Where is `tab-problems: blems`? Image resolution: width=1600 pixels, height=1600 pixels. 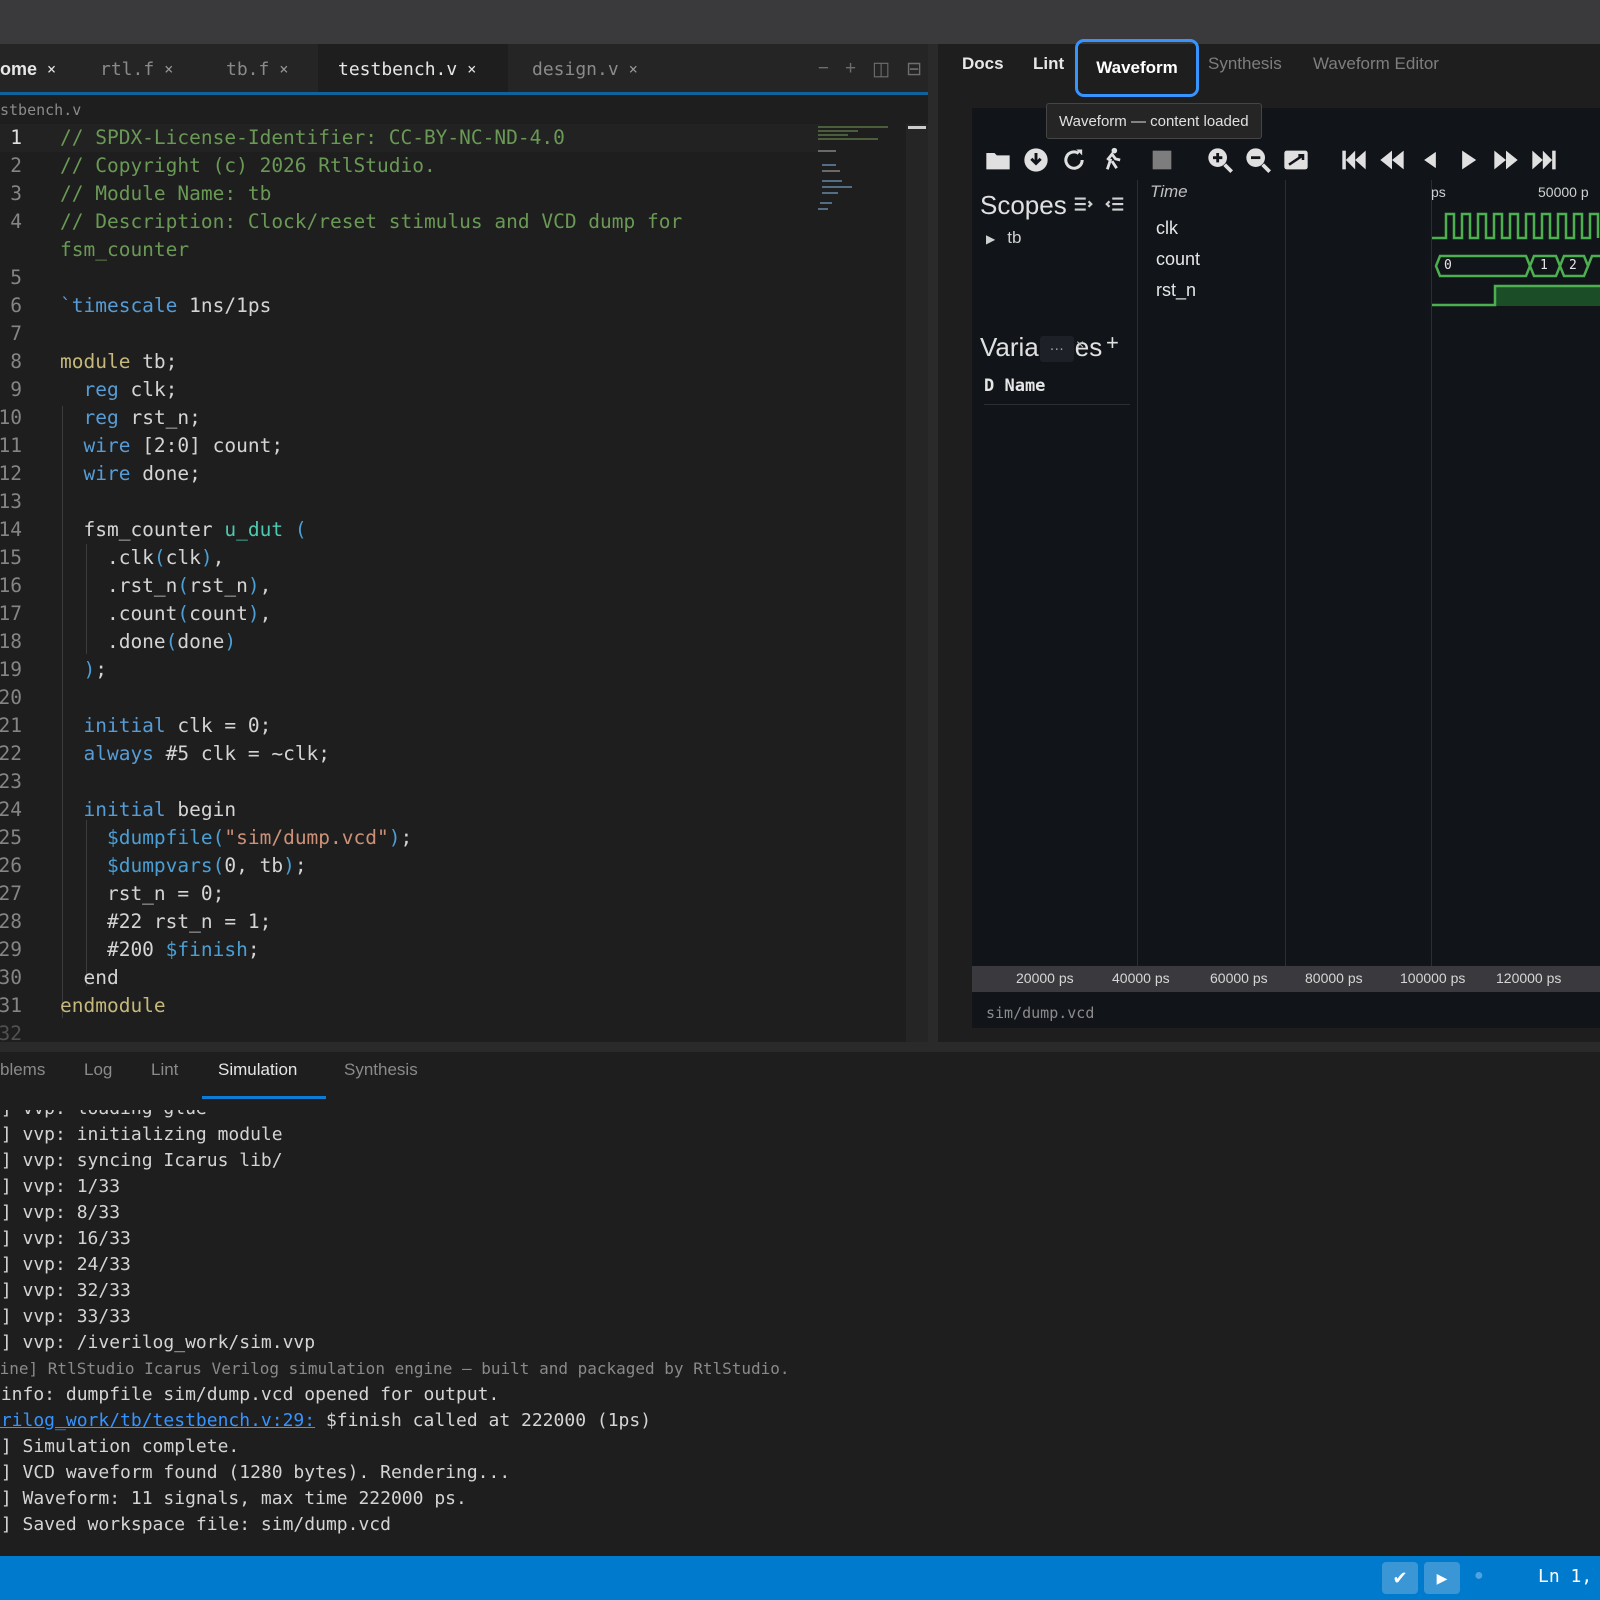 tab-problems: blems is located at coordinates (22, 1070).